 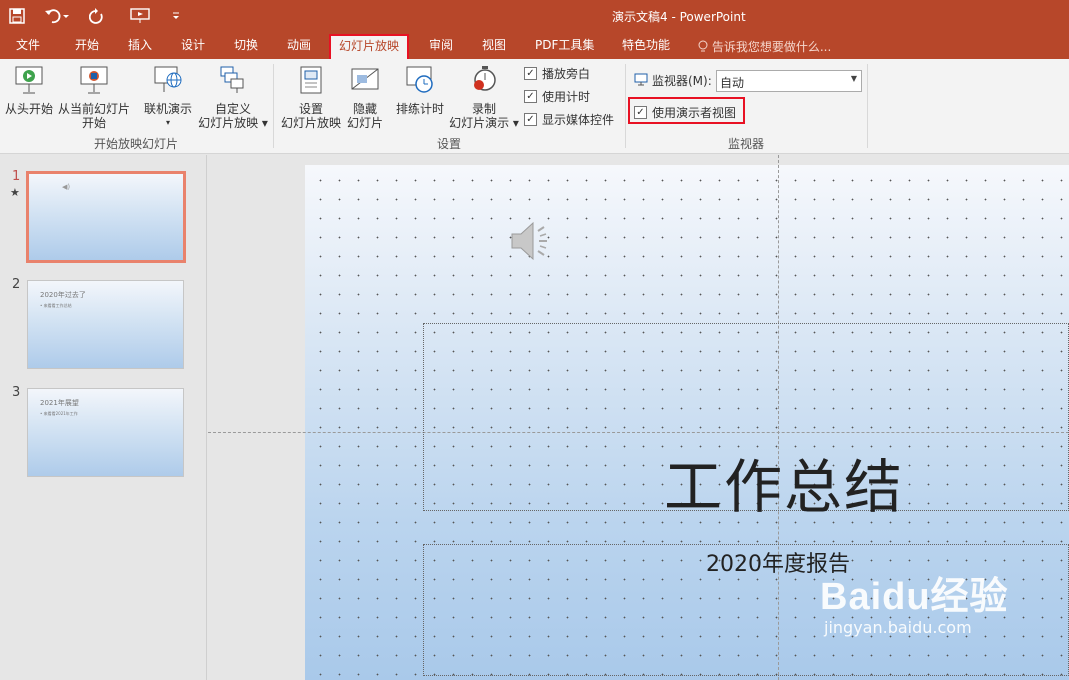 I want to click on from-current-label-1: 从当前幻灯片, so click(x=93, y=109).